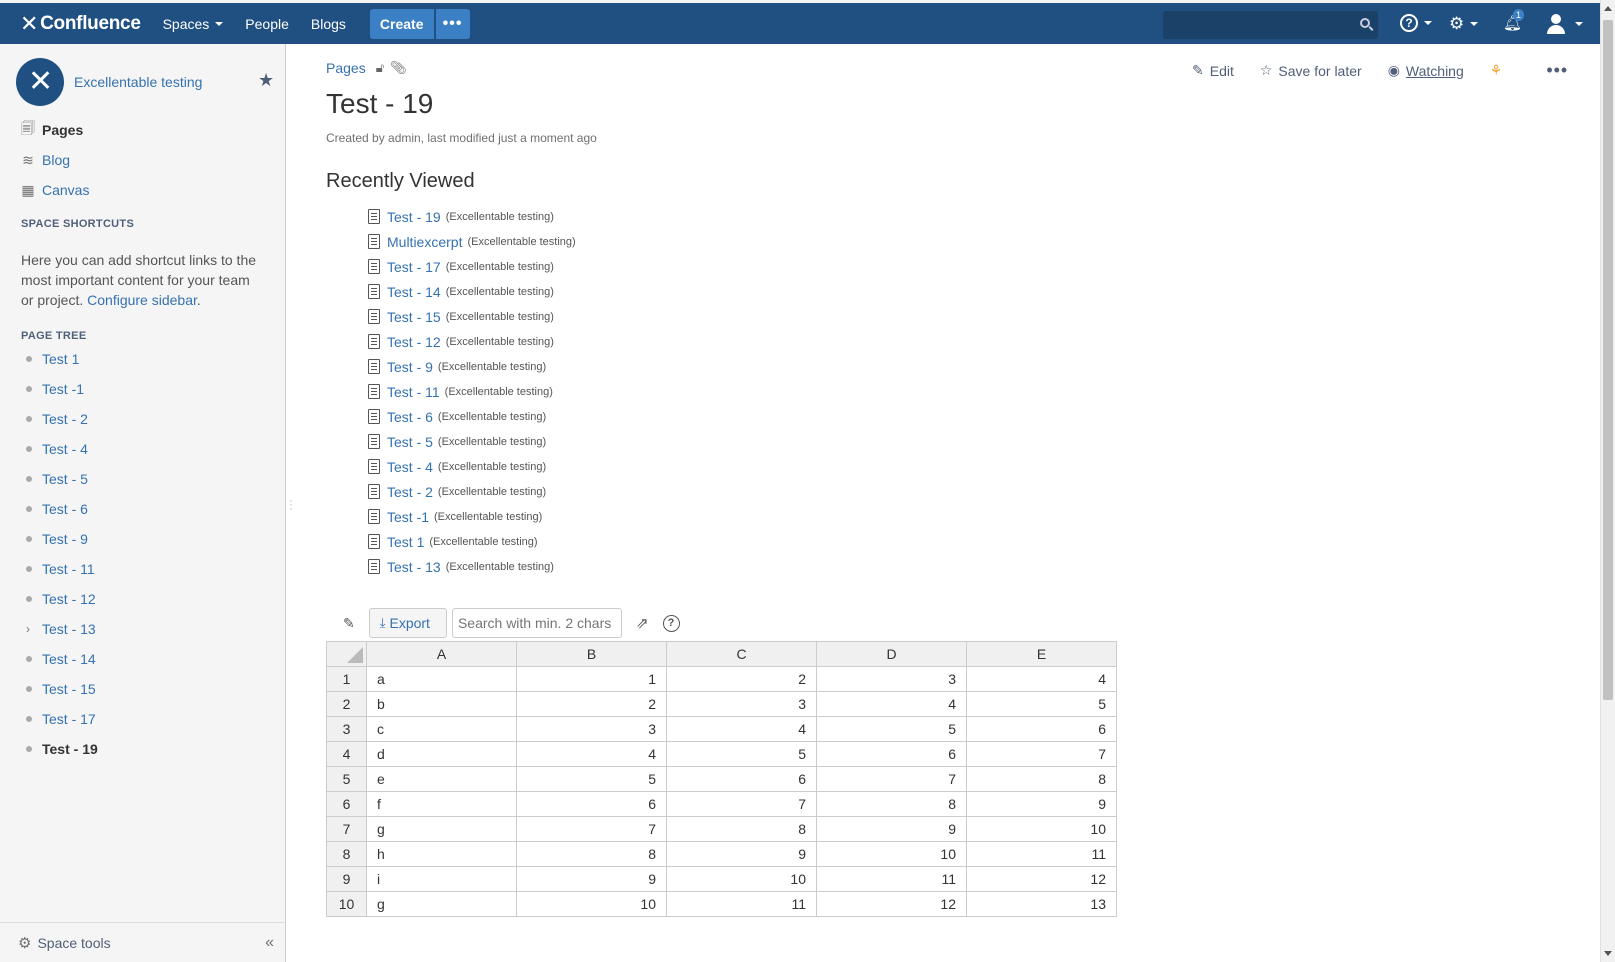 The image size is (1615, 962). Describe the element at coordinates (59, 719) in the screenshot. I see `page-tree-item: Test - 17` at that location.